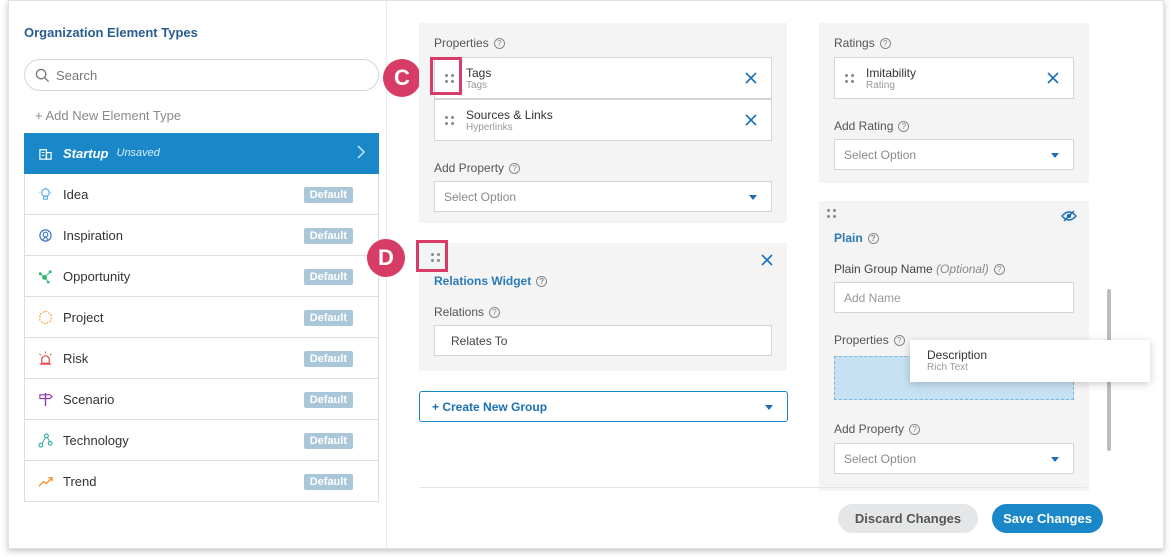 This screenshot has height=557, width=1172. I want to click on property-name: Tags, so click(479, 73).